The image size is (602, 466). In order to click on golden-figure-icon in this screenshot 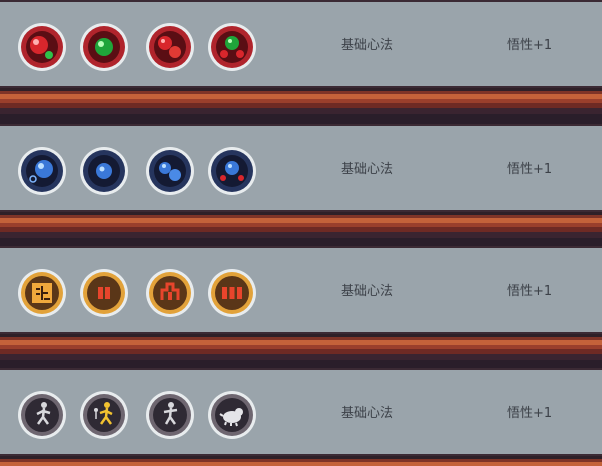, I will do `click(104, 415)`.